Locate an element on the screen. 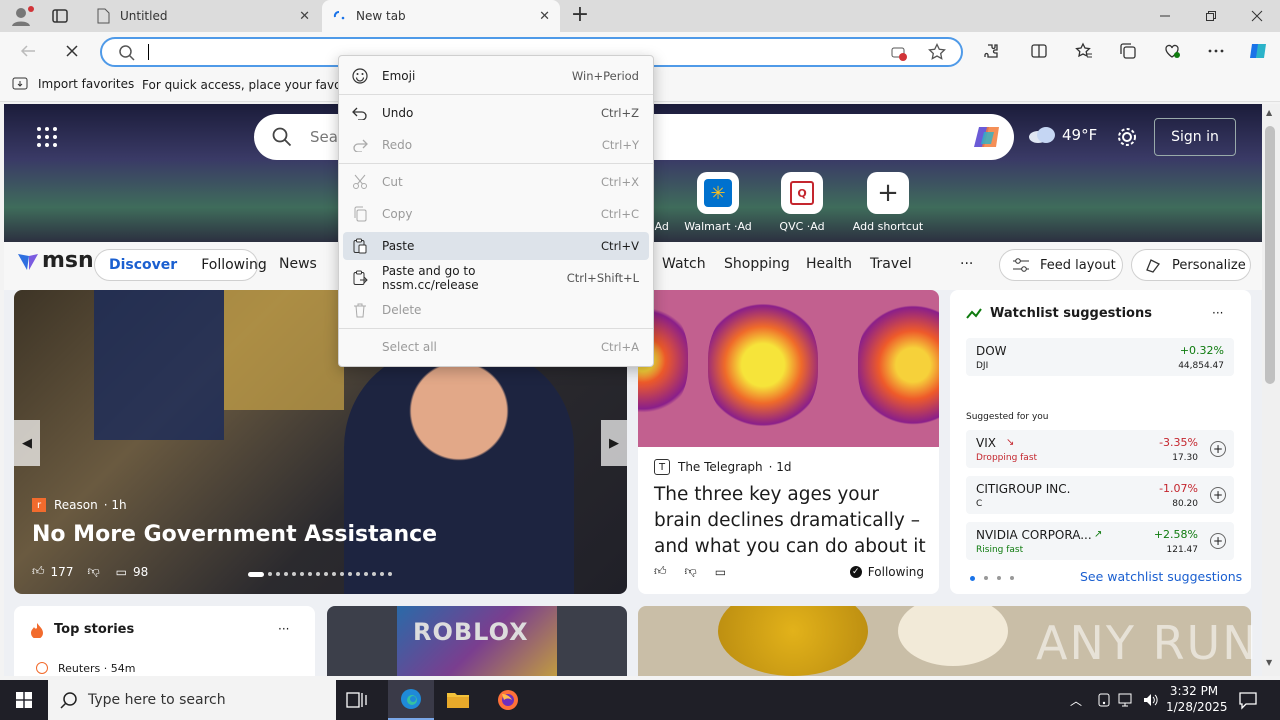 This screenshot has width=1280, height=720. tab-untitled: Untitled ✕ is located at coordinates (203, 16).